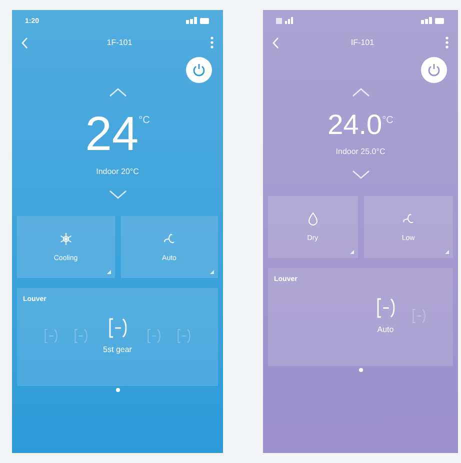 This screenshot has width=461, height=463. Describe the element at coordinates (117, 171) in the screenshot. I see `indoor-temperature: Indoor 20°C` at that location.